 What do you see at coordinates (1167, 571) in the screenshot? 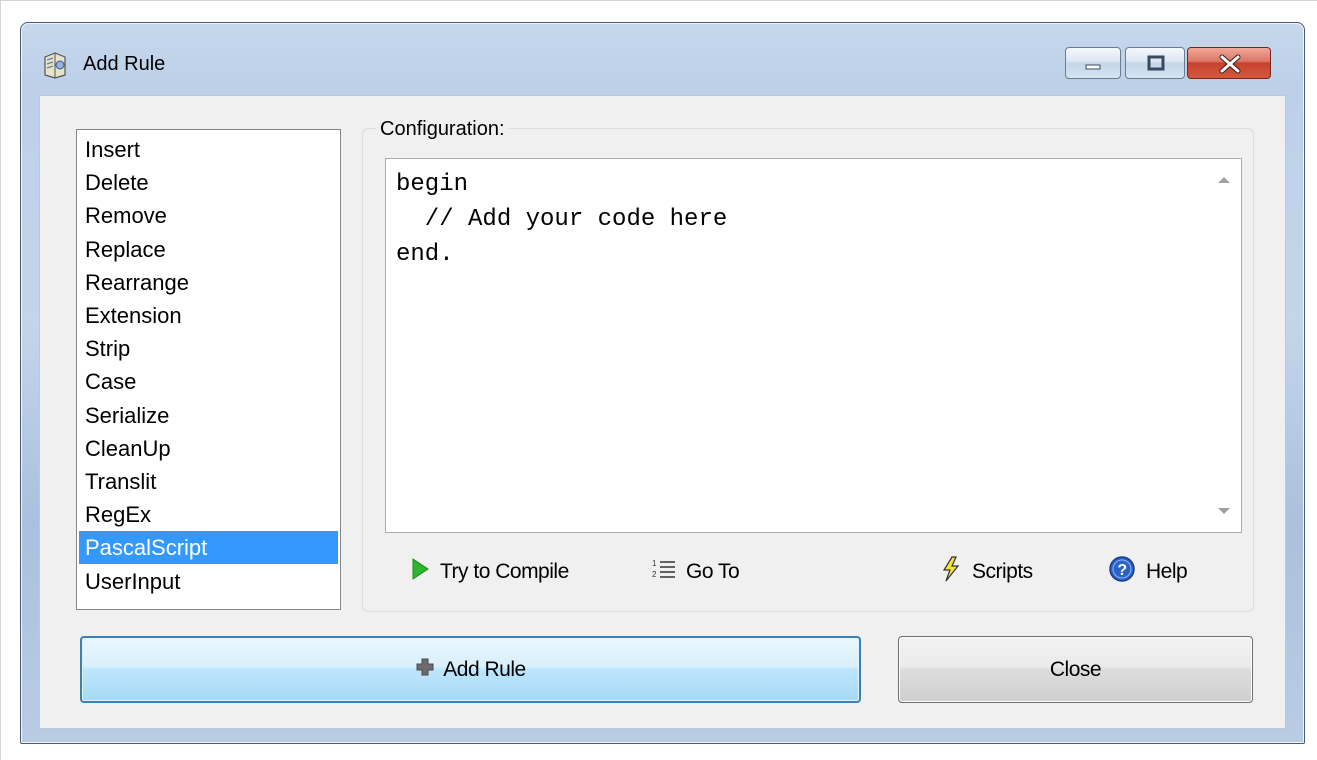
I see `help-label: Help` at bounding box center [1167, 571].